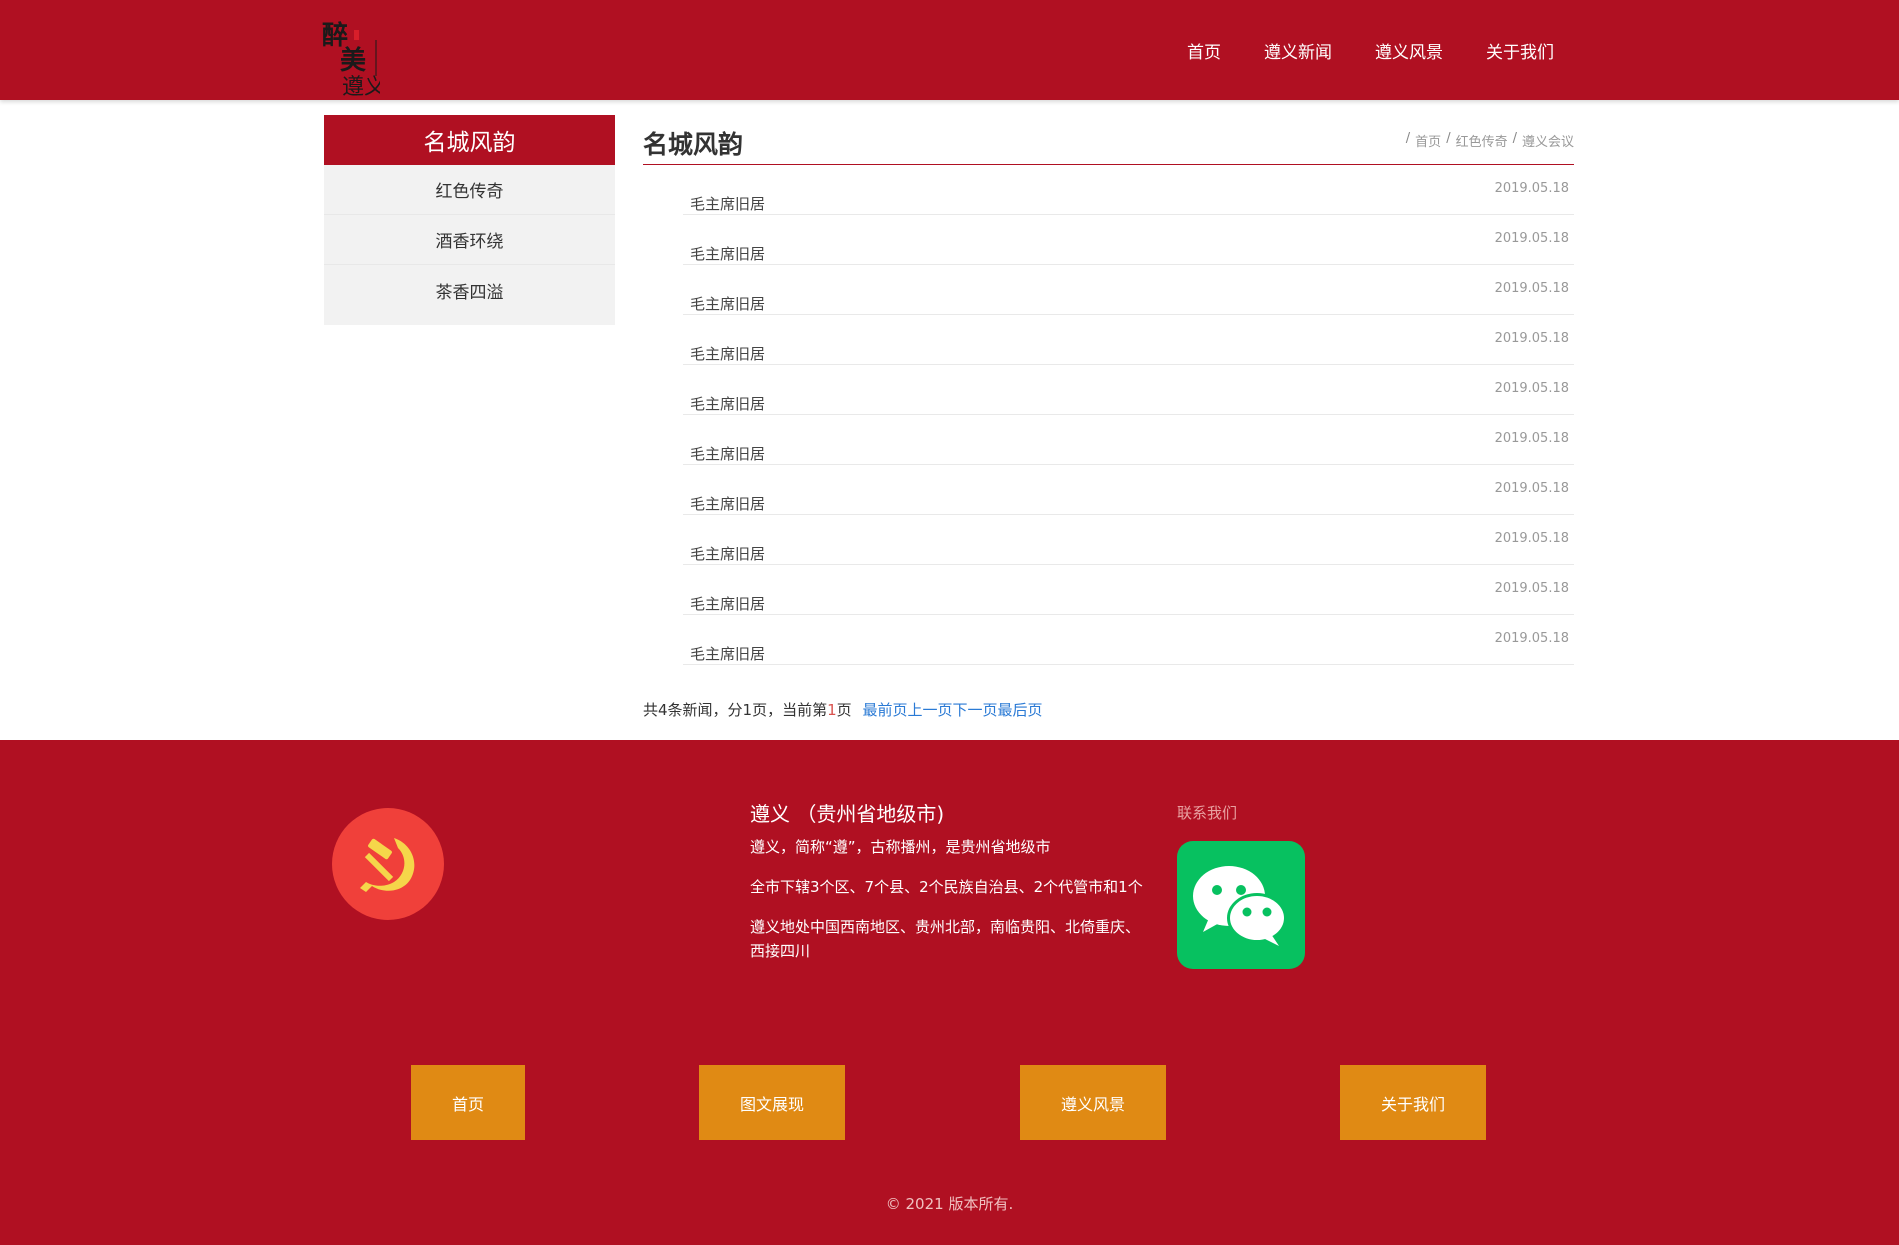 The width and height of the screenshot is (1899, 1245). What do you see at coordinates (900, 847) in the screenshot?
I see `city-info-paragraph: 遵义，简称“遵”，古称播州，是贵州省地级市` at bounding box center [900, 847].